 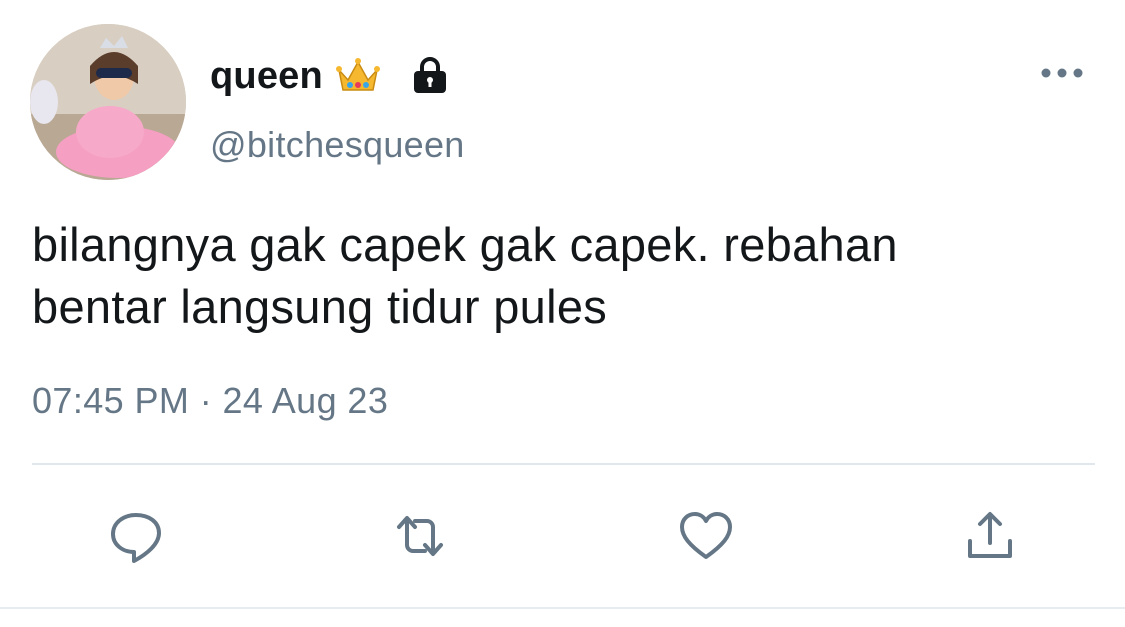 I want to click on share-button, so click(x=990, y=536).